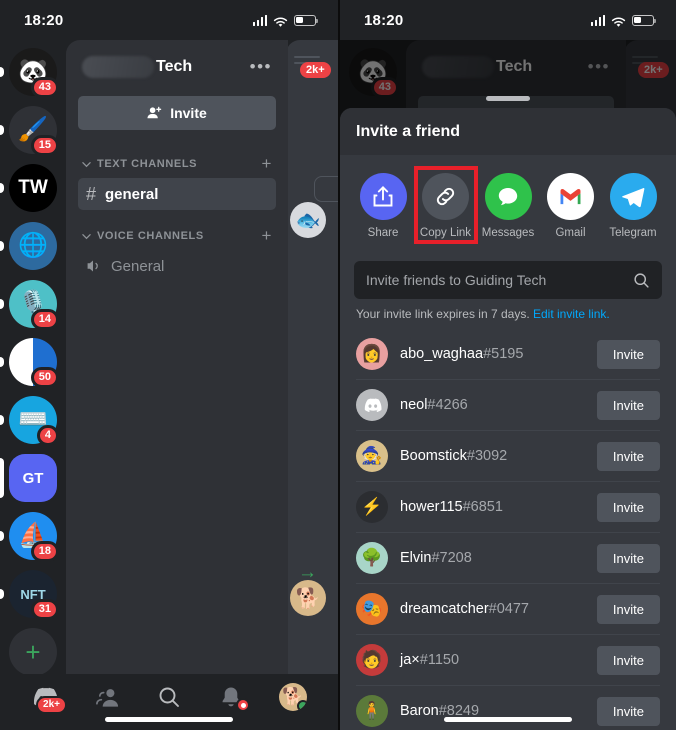 This screenshot has height=730, width=676. I want to click on nav-profile-button: 🐕, so click(293, 697).